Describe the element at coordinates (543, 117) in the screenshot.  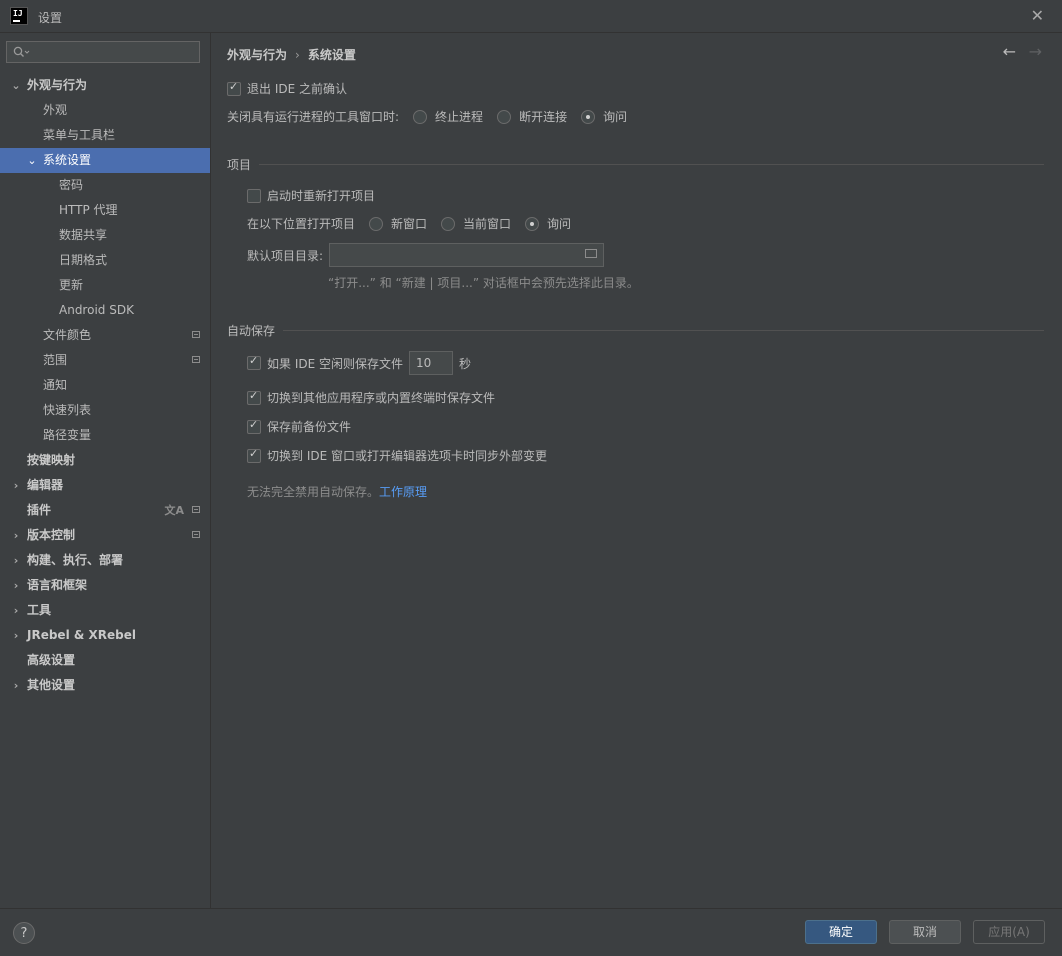
I see `disconnect-label: 断开连接` at that location.